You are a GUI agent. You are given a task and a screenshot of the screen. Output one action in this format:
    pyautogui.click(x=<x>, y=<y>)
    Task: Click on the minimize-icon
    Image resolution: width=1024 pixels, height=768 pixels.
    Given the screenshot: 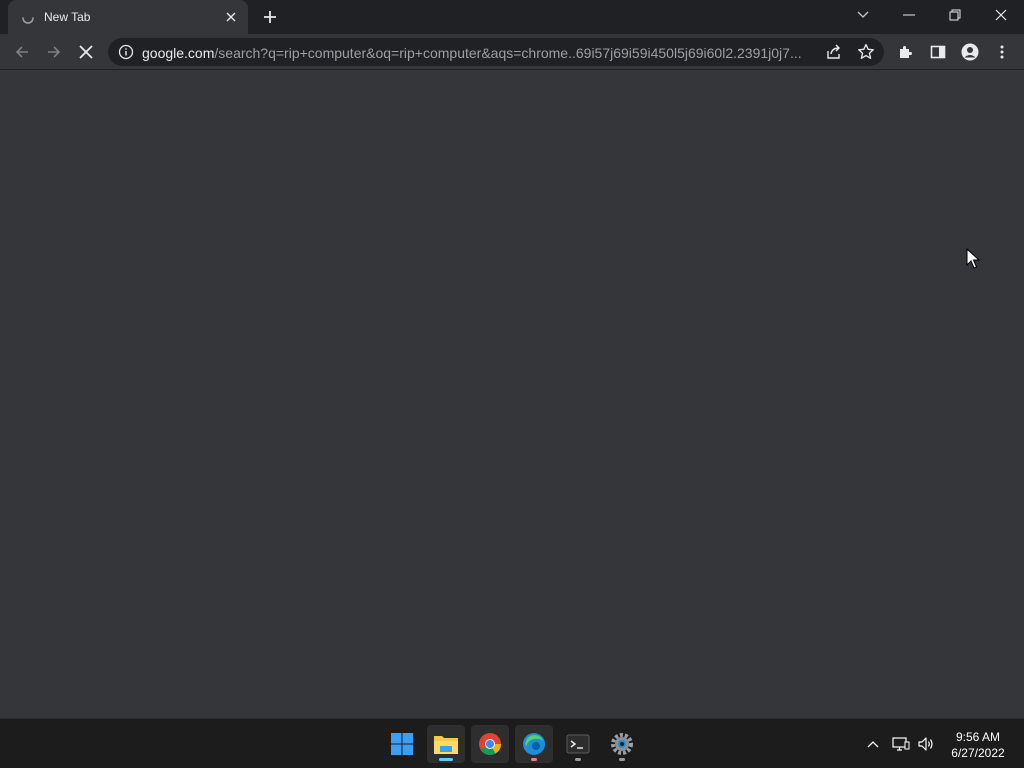 What is the action you would take?
    pyautogui.click(x=909, y=15)
    